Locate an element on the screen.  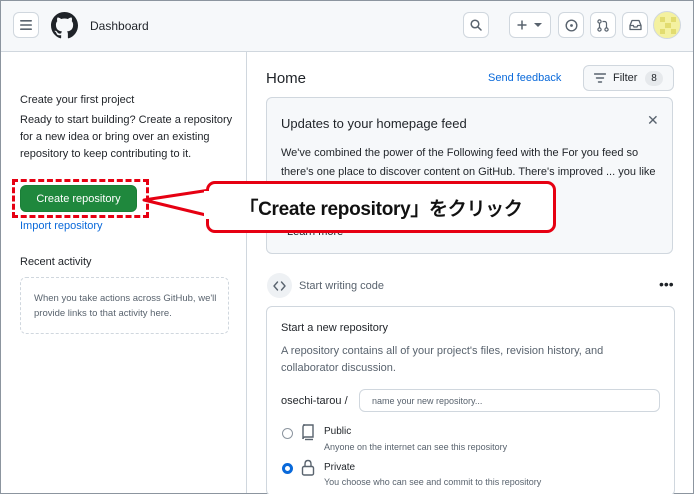
public-radio is located at coordinates (287, 433).